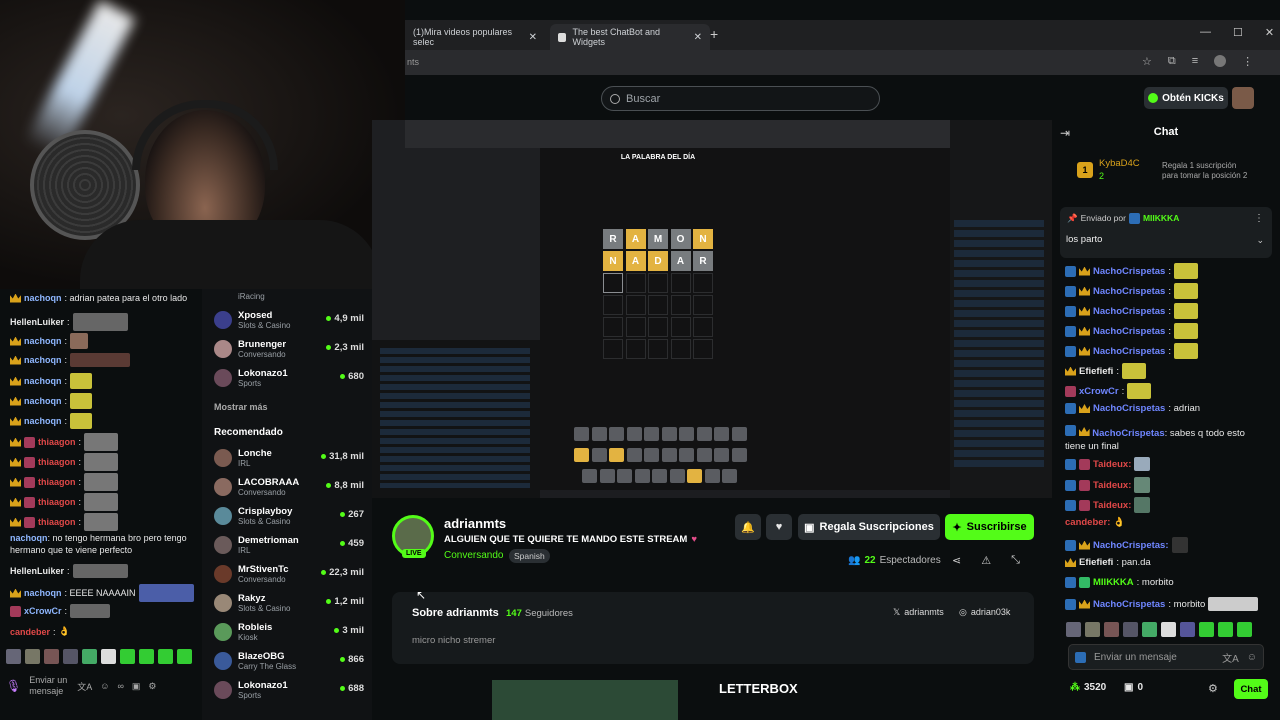  I want to click on extensions-icon: ⧉, so click(1172, 61).